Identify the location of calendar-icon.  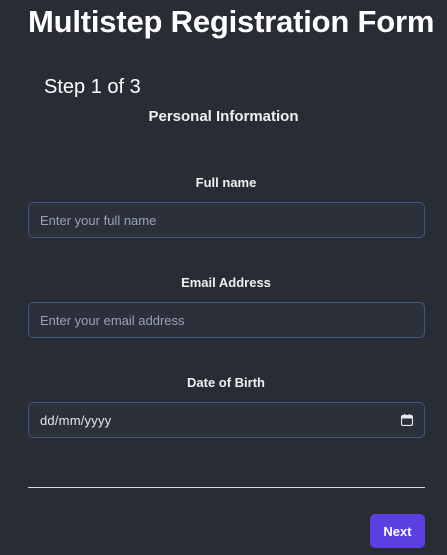
(407, 420).